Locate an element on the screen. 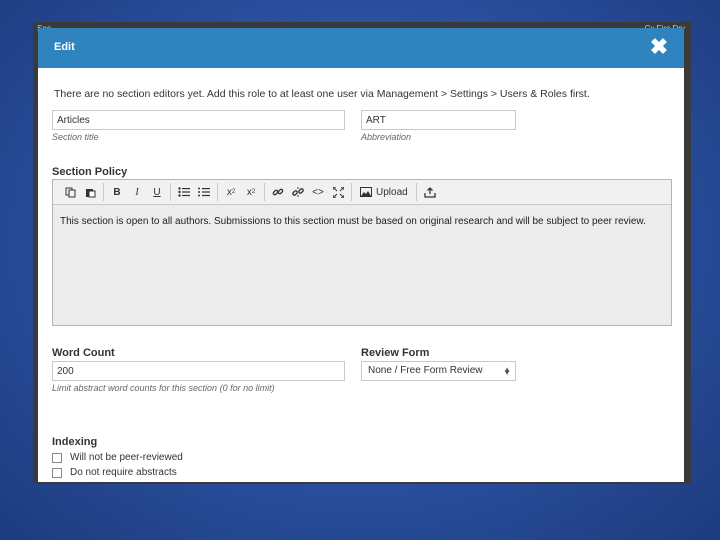 Image resolution: width=720 pixels, height=540 pixels. upload-label: Upload is located at coordinates (392, 192).